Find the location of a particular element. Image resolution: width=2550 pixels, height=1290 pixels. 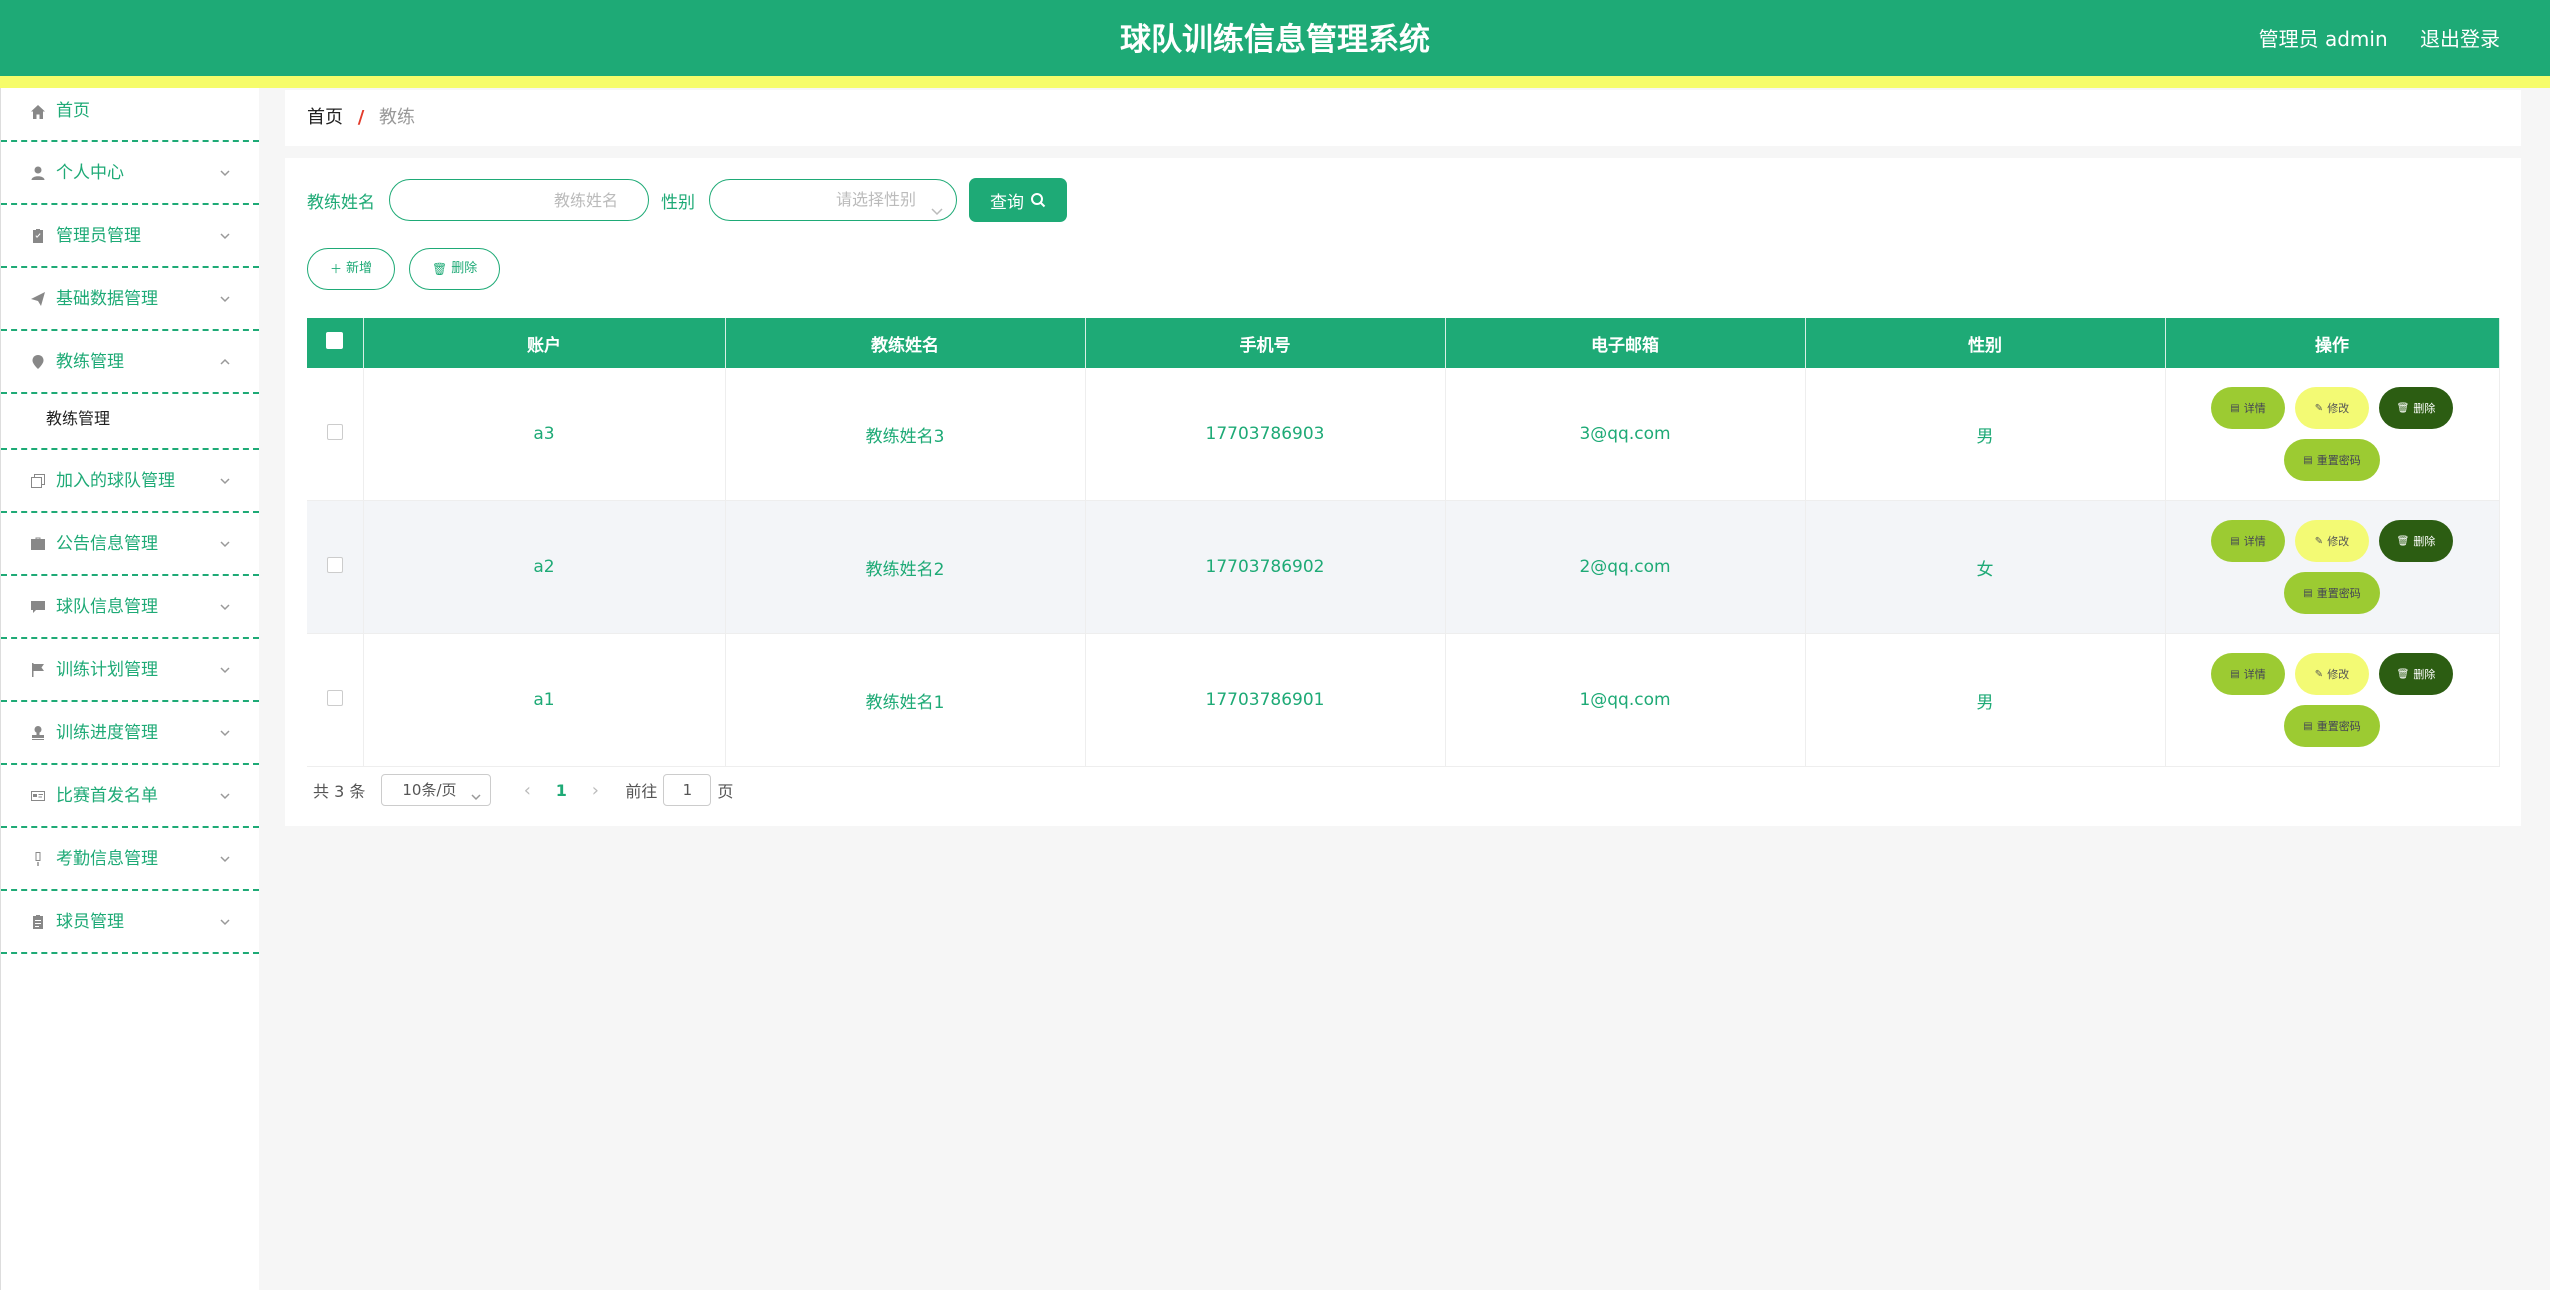

table-header-row: 账户 教练姓名 手机号 电子邮箱 性别 操作 is located at coordinates (1403, 343).